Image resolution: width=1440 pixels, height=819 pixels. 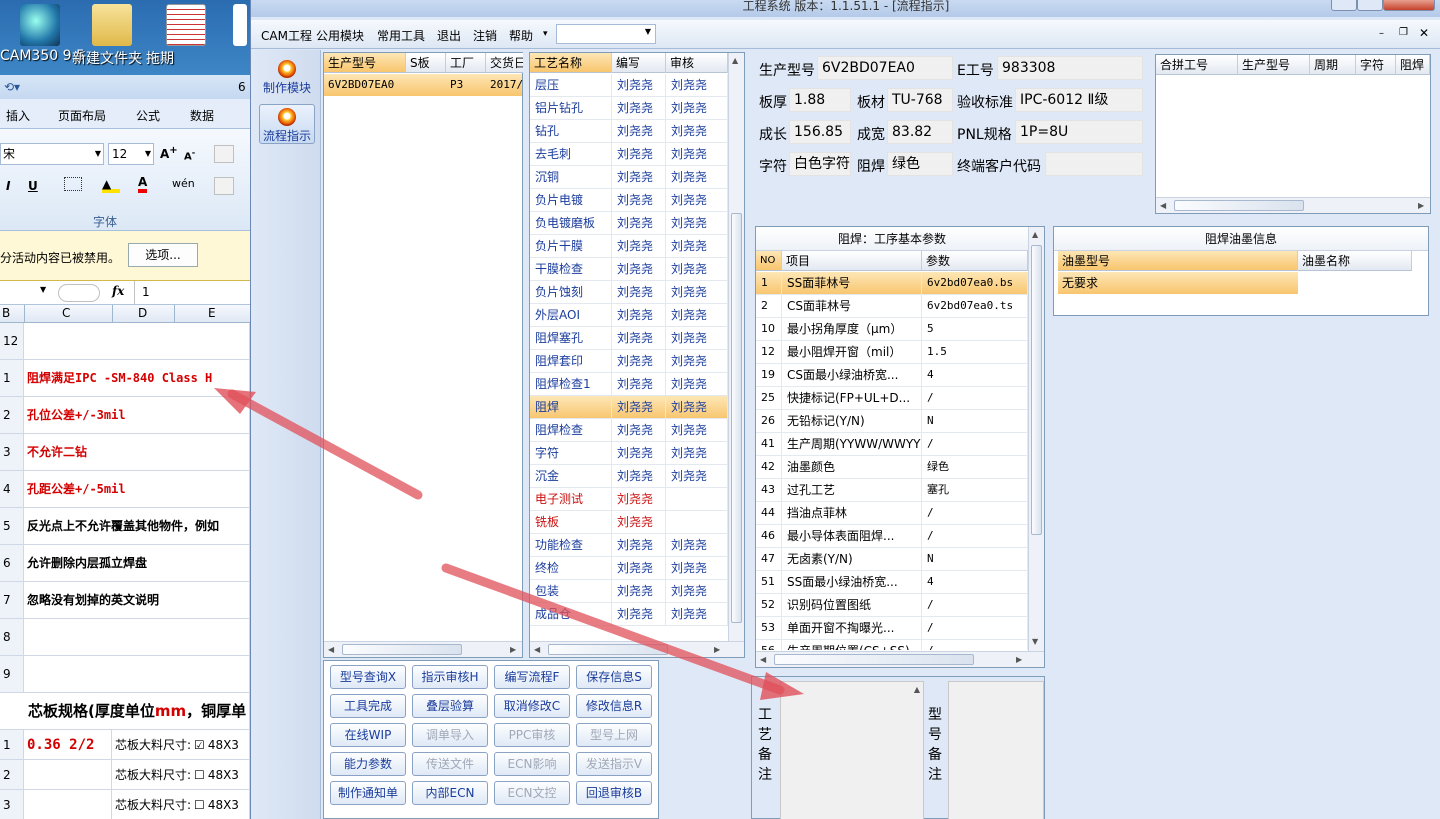 What do you see at coordinates (1413, 65) in the screenshot?
I see `col-merge-mask: 阻焊` at bounding box center [1413, 65].